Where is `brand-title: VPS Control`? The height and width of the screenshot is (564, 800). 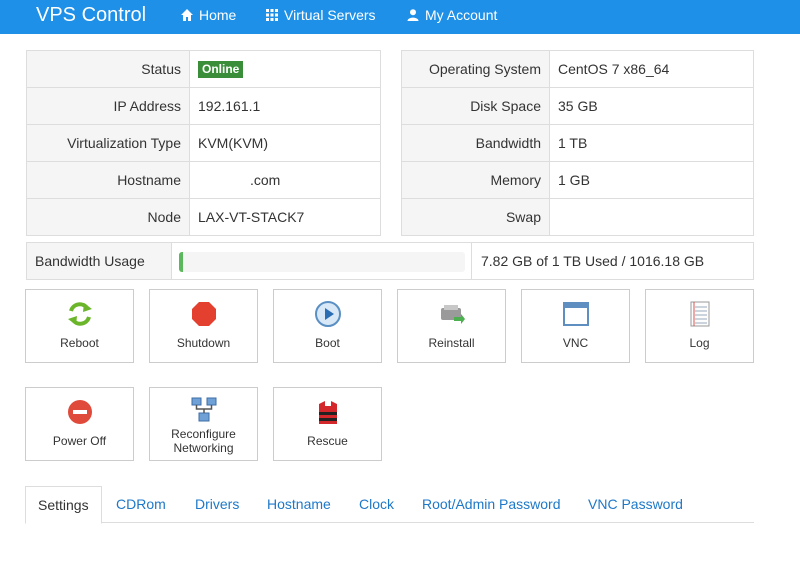 brand-title: VPS Control is located at coordinates (91, 15).